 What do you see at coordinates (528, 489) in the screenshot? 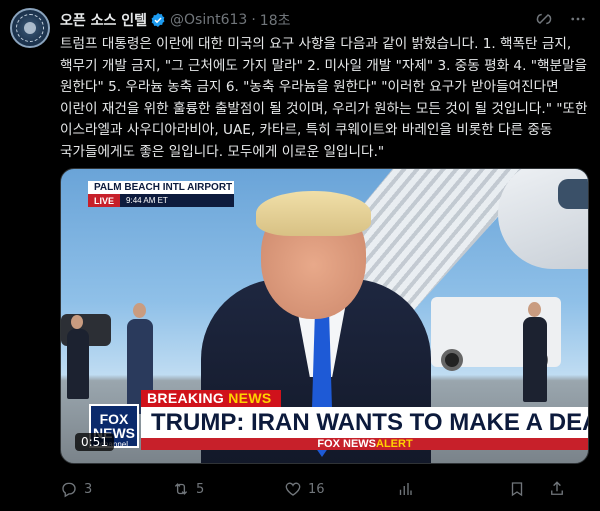
I see `bookmark-button` at bounding box center [528, 489].